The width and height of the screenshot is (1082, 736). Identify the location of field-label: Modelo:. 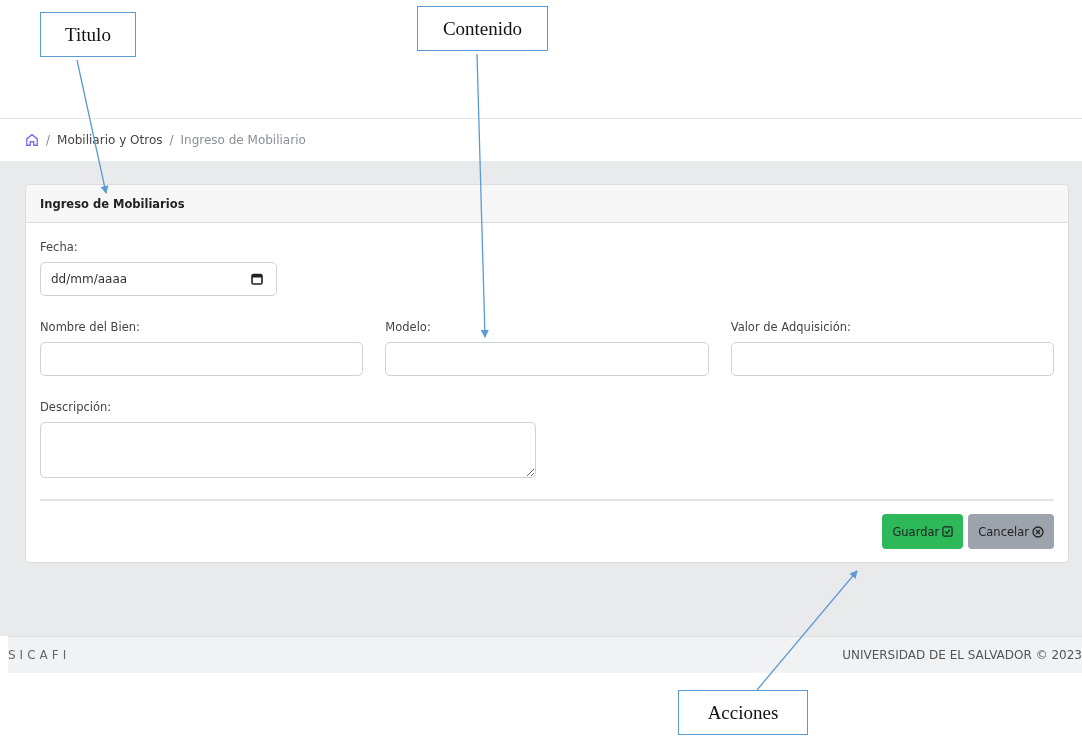
(408, 327).